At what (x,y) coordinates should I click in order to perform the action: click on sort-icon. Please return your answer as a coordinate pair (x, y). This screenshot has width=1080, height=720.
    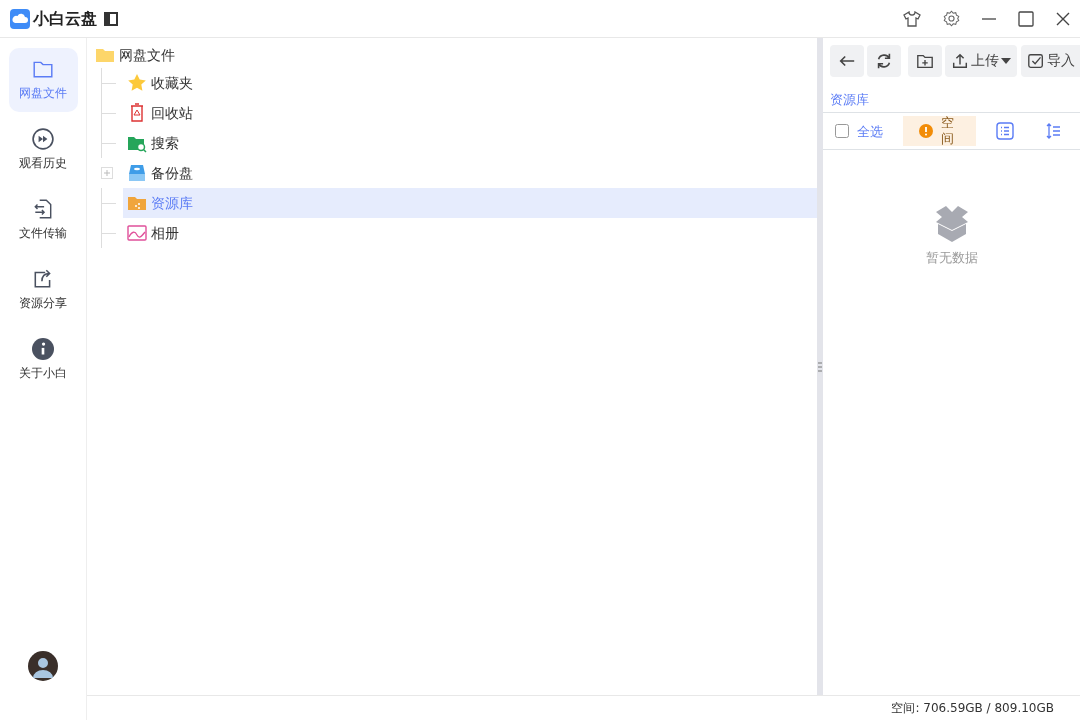
    Looking at the image, I should click on (1052, 131).